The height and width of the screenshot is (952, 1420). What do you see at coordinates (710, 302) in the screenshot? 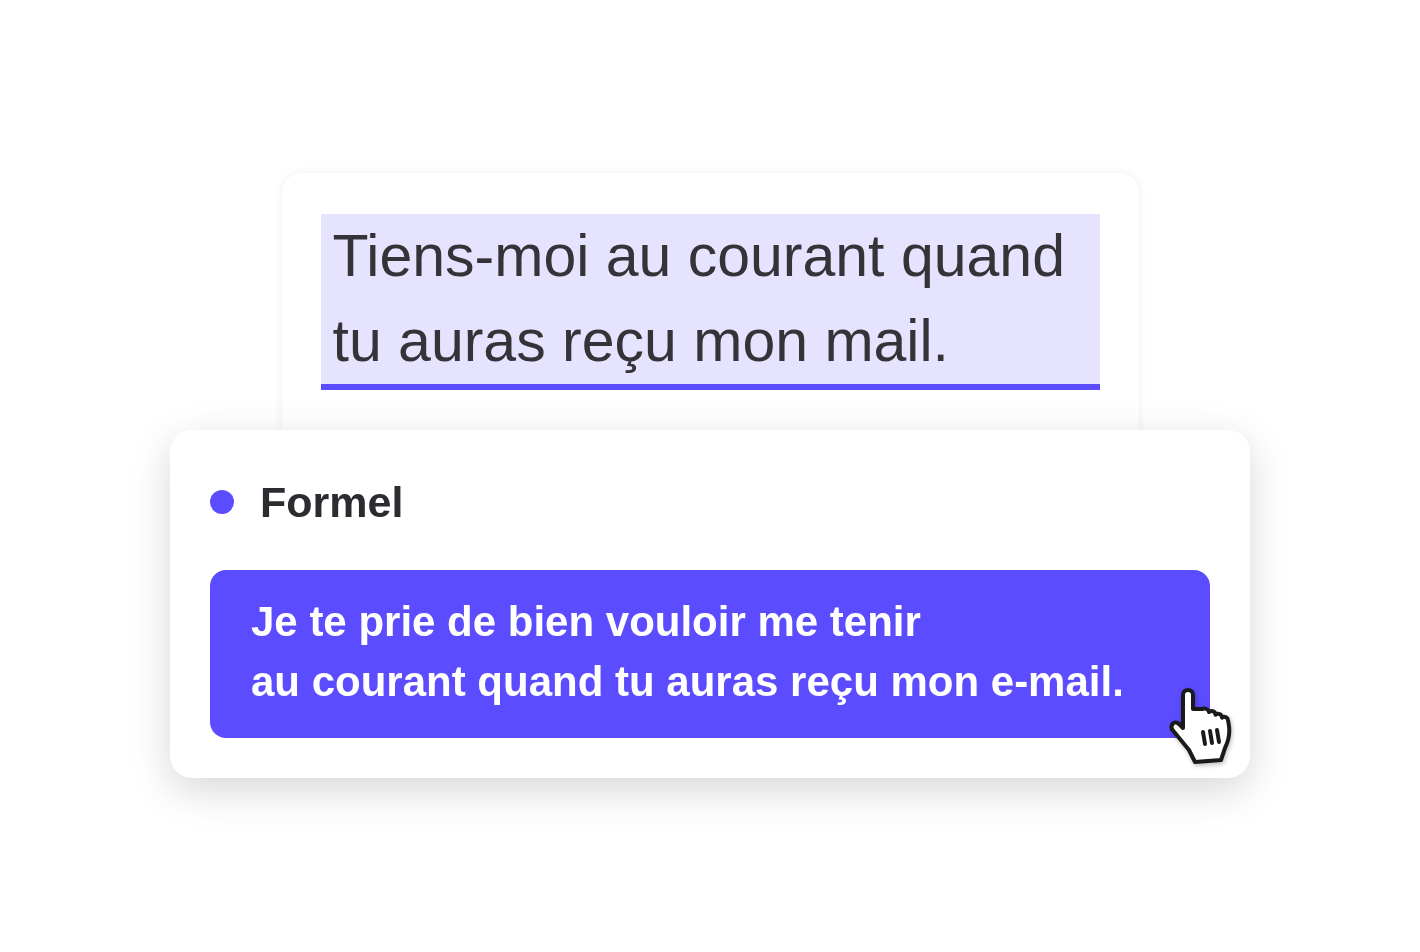
I see `highlighted-text: Tiens-moi au courant quand tu auras reçu mon mail.` at bounding box center [710, 302].